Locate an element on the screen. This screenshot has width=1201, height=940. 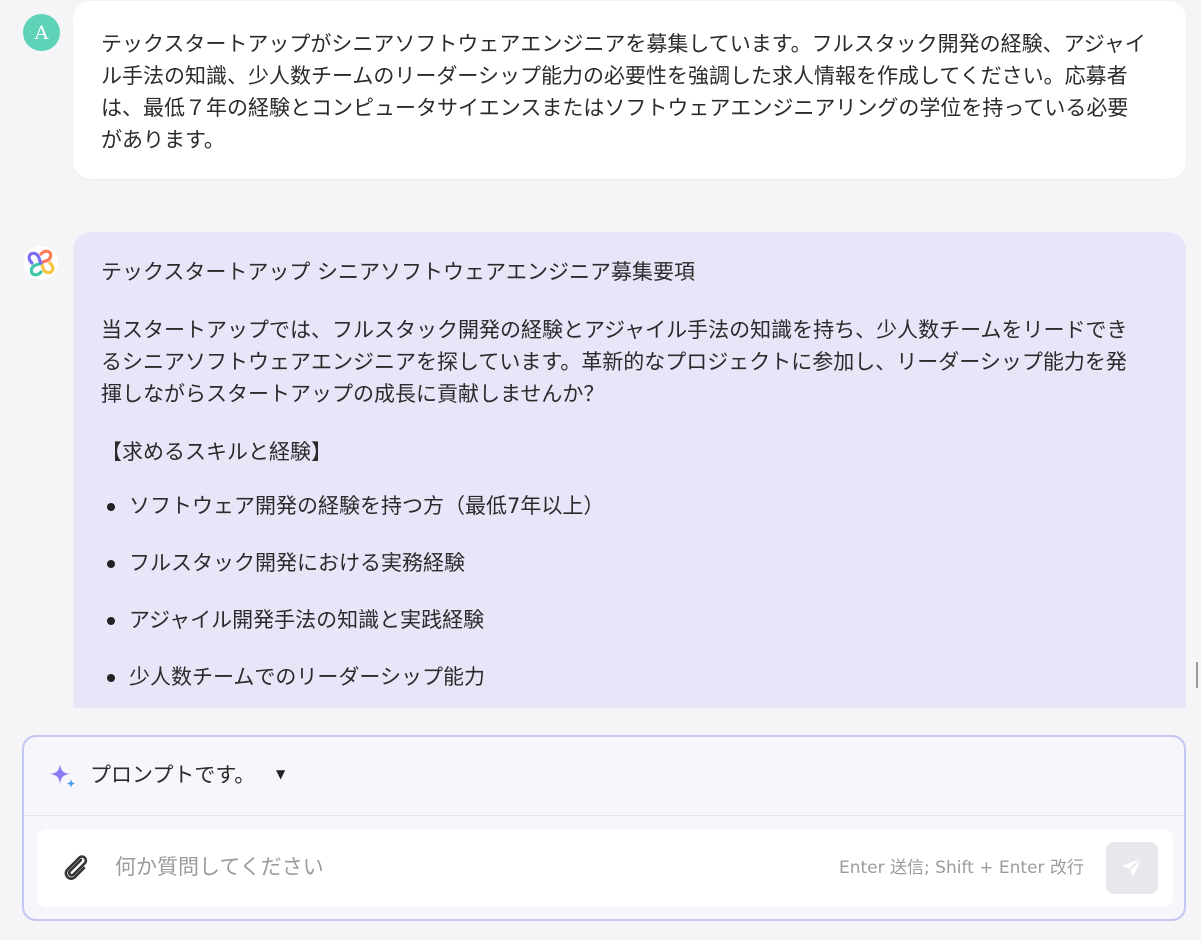
user-avatar-initial: A is located at coordinates (41, 32).